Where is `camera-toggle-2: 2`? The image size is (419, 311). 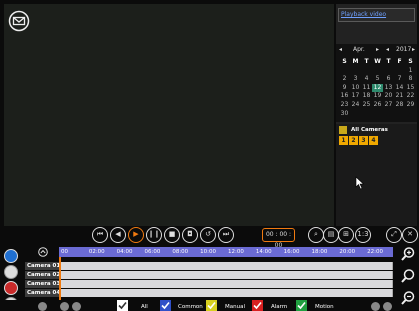 camera-toggle-2: 2 is located at coordinates (353, 140).